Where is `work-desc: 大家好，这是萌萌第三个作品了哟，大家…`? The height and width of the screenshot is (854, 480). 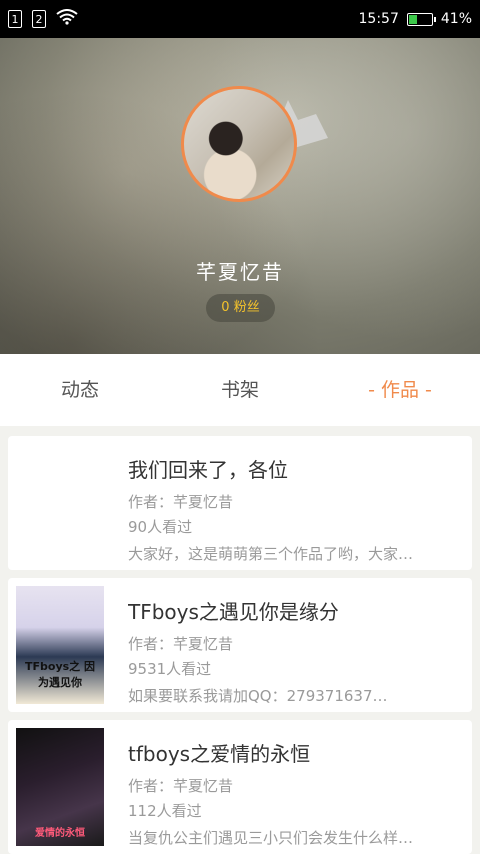 work-desc: 大家好，这是萌萌第三个作品了哟，大家… is located at coordinates (271, 554).